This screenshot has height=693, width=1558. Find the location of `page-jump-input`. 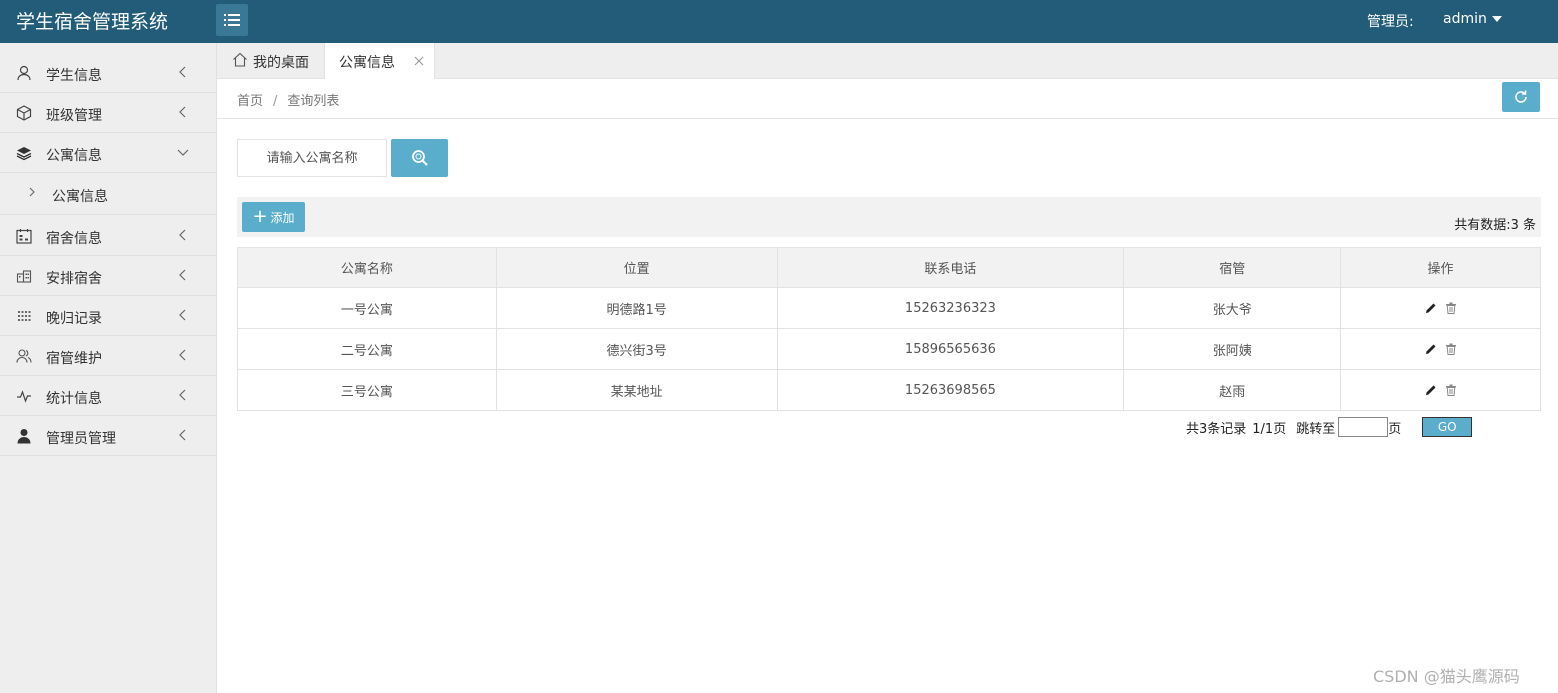

page-jump-input is located at coordinates (1363, 427).